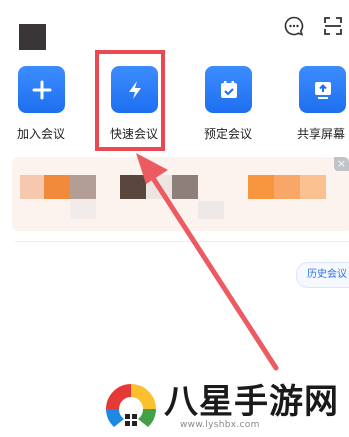 This screenshot has height=437, width=349. What do you see at coordinates (251, 402) in the screenshot?
I see `watermark-brand: 八星手游网` at bounding box center [251, 402].